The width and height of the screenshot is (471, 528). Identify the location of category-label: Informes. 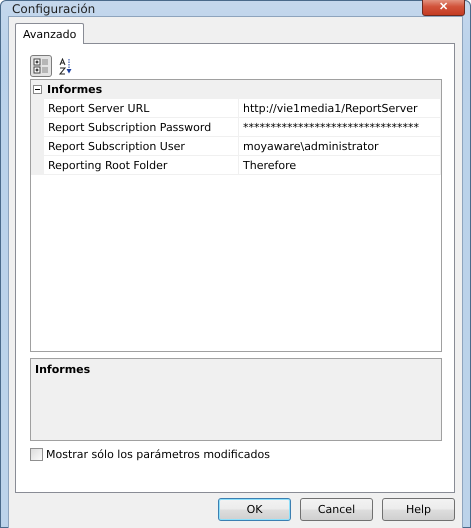
(74, 89).